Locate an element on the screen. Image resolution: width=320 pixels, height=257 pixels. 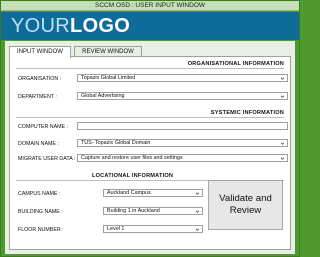
building-name-select: Building 1 in Auckland is located at coordinates (153, 211).